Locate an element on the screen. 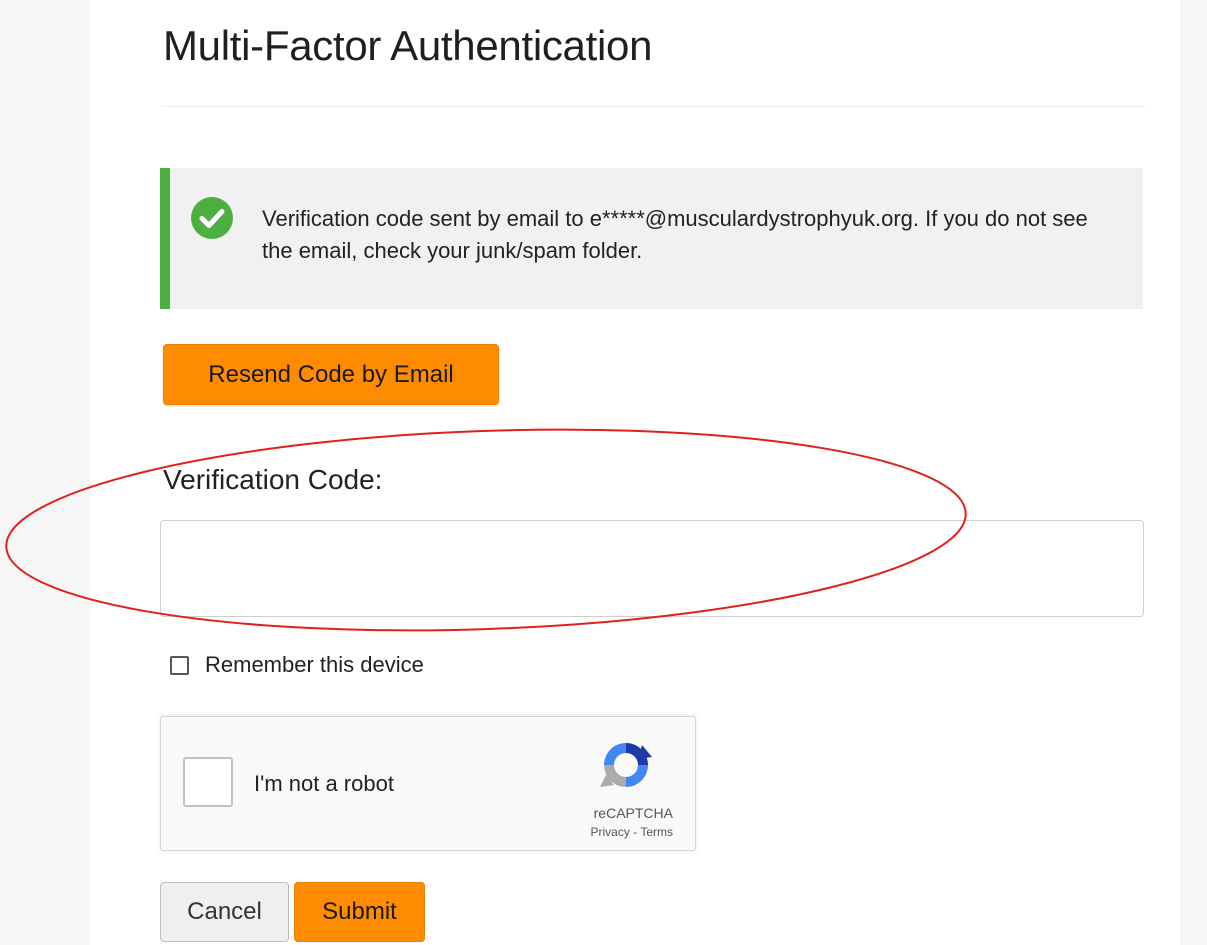  remember-device-label: Remember this device is located at coordinates (314, 664).